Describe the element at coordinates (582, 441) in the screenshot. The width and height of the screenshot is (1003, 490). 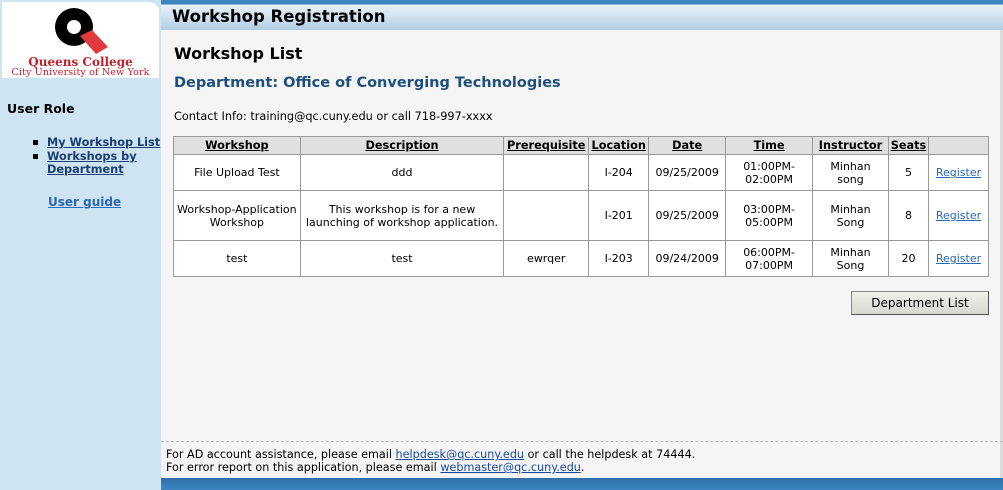
I see `footer-divider` at that location.